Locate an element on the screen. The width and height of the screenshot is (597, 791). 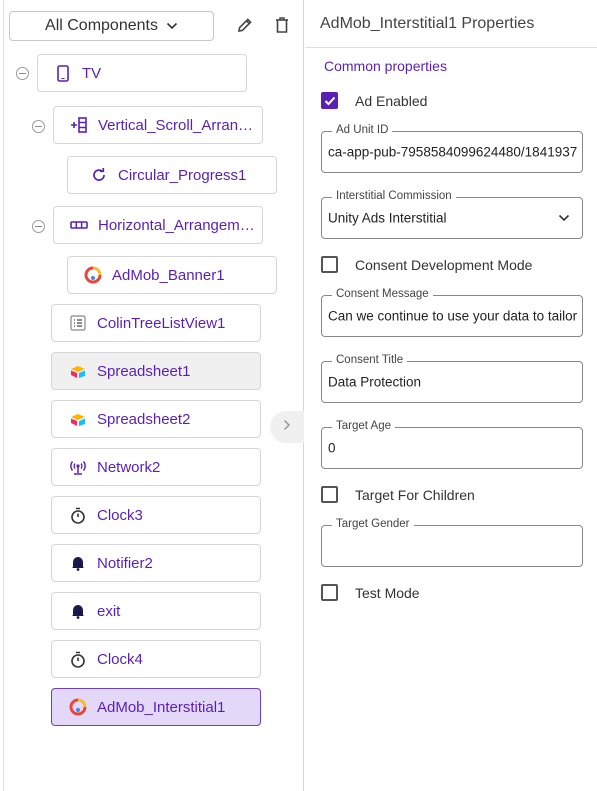
tree-node-colin-tree-list-view: ColinTreeListView1 is located at coordinates (156, 323).